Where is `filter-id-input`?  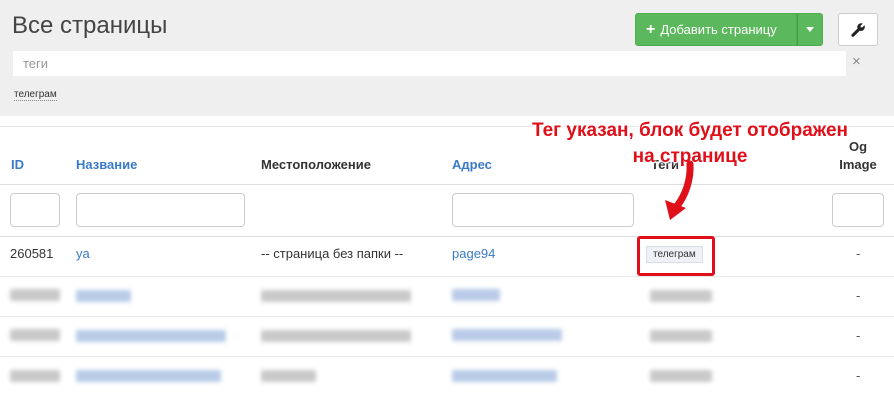 filter-id-input is located at coordinates (35, 210).